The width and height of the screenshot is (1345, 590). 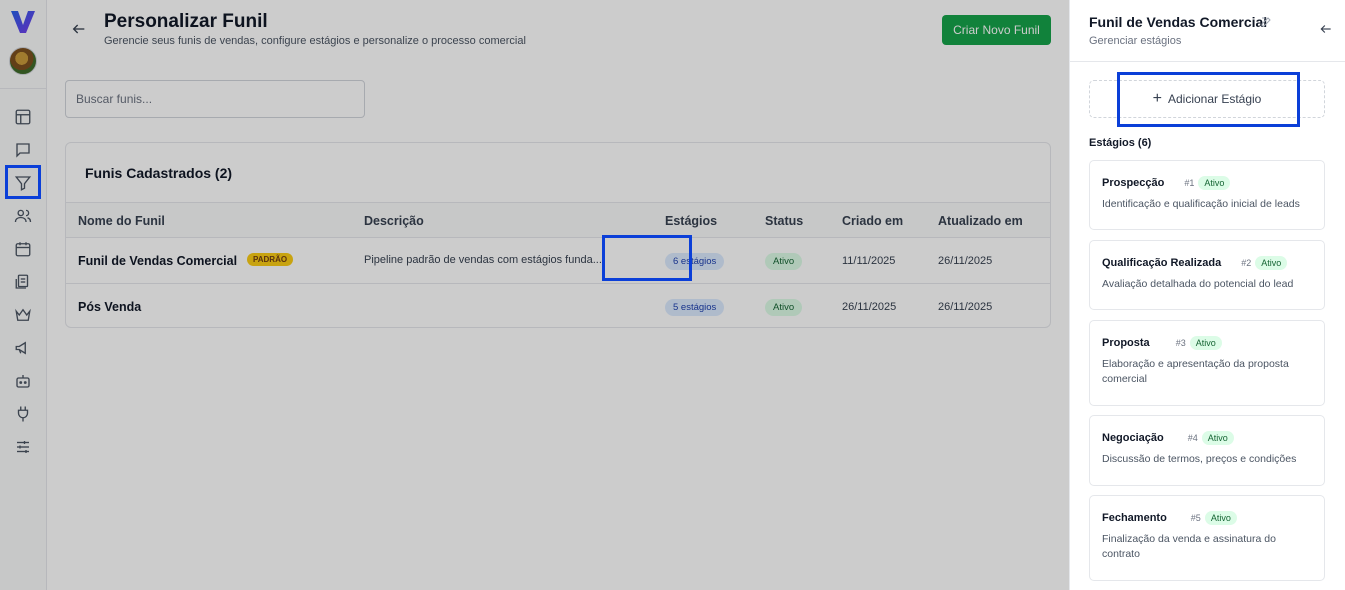 I want to click on stage-description: Discussão de termos, preços e condições, so click(x=1199, y=459).